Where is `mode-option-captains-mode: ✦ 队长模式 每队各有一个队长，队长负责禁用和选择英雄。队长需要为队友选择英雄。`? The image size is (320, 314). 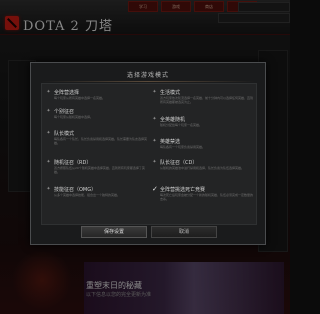
mode-option-captains-mode: ✦ 队长模式 每队各有一个队长，队长负责禁用和选择英雄。队长需要为队友选择英雄。 is located at coordinates (97, 146).